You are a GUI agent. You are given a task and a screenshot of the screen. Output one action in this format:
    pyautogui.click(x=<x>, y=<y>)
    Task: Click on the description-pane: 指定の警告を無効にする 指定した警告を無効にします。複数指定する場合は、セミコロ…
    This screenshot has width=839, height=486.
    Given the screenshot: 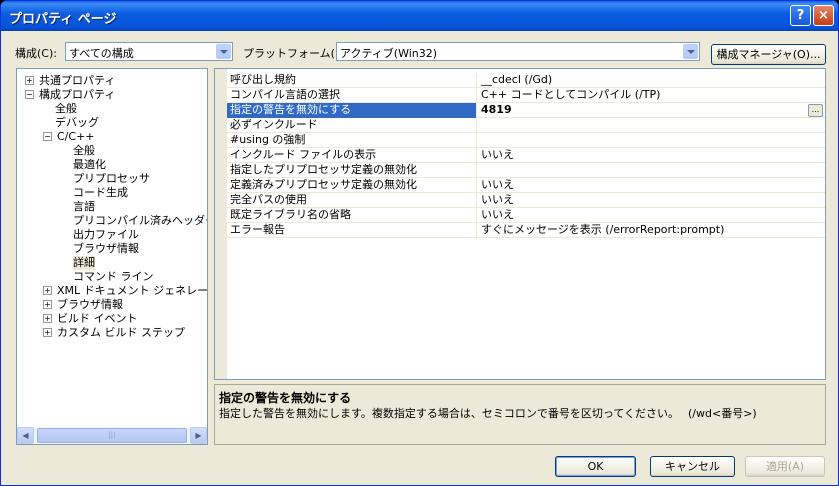 What is the action you would take?
    pyautogui.click(x=520, y=414)
    